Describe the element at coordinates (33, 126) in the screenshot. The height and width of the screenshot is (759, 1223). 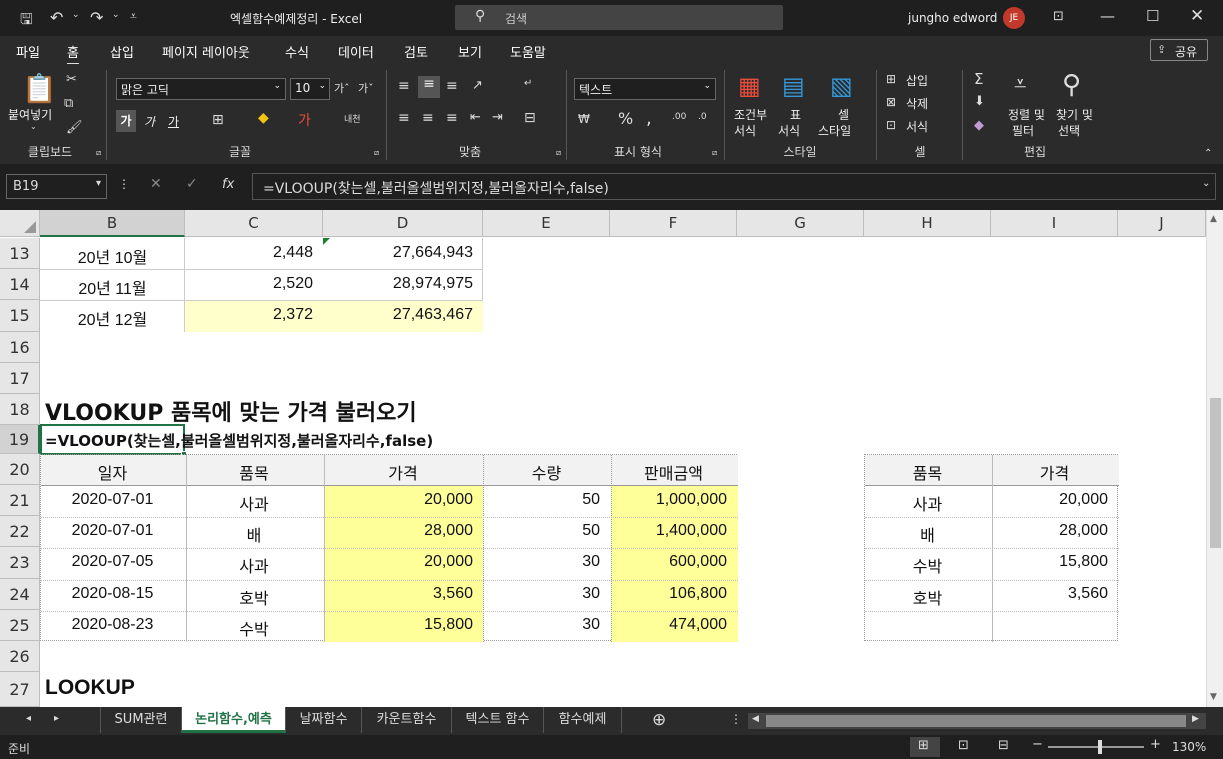
I see `chevron-down-icon: ⌄` at that location.